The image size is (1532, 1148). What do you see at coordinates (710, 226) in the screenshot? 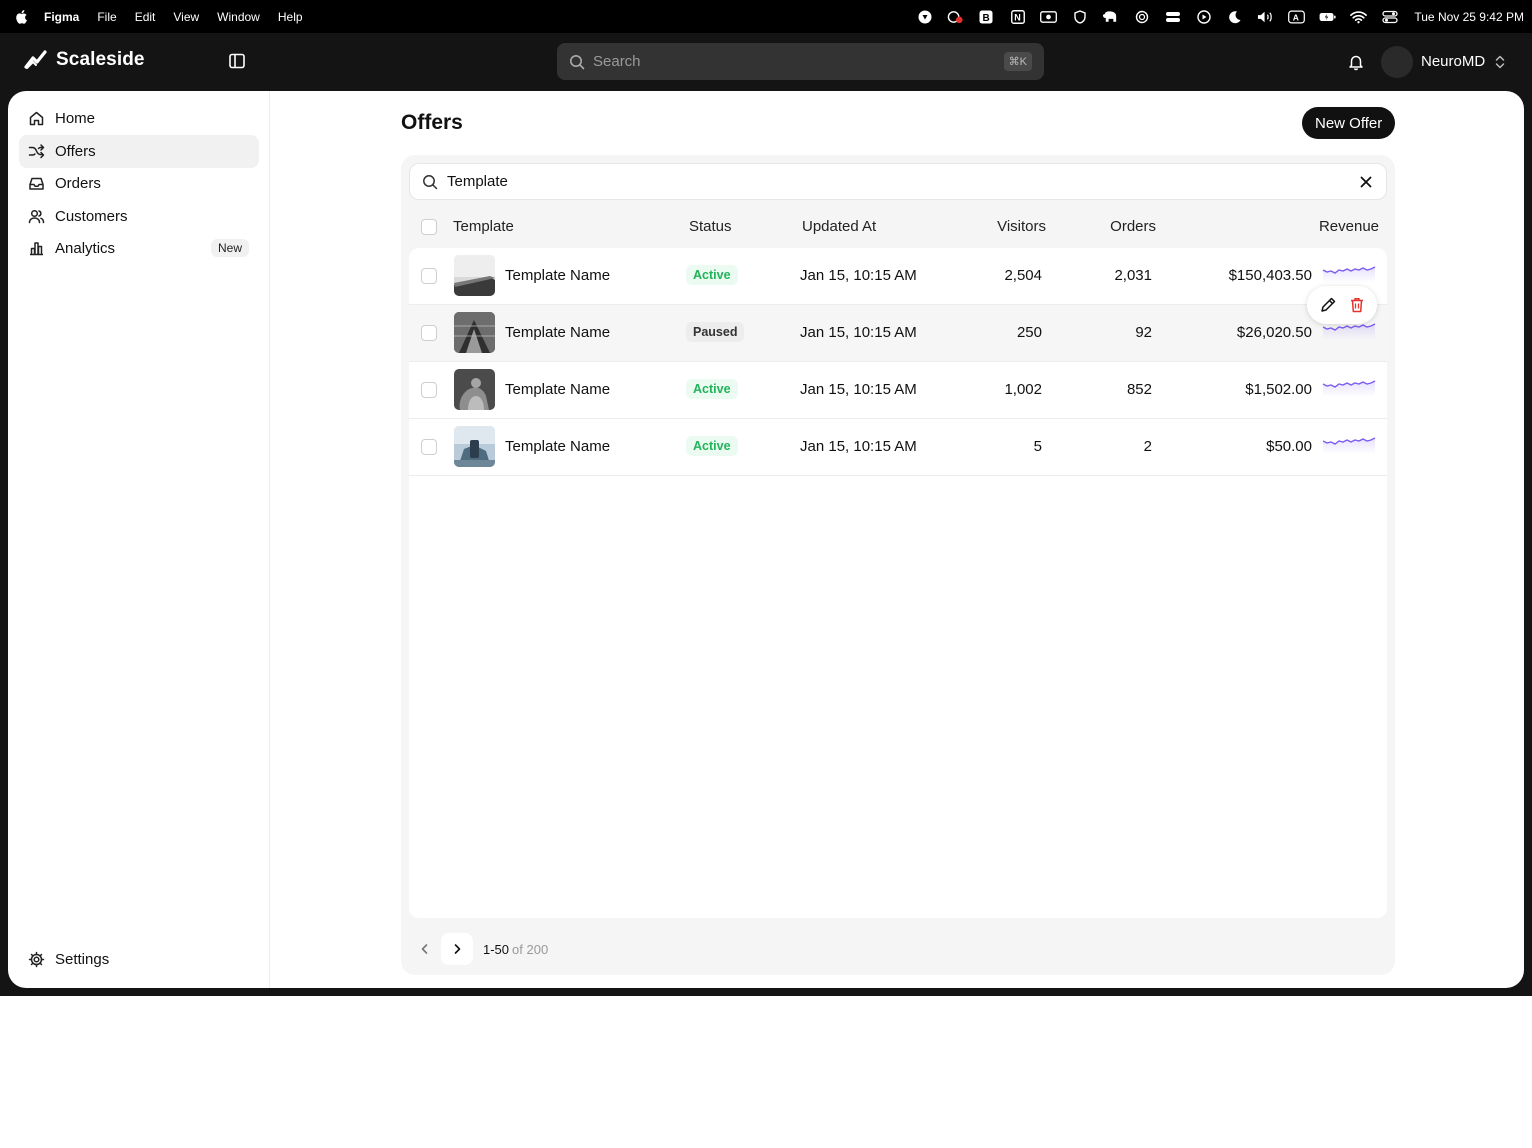
I see `column-header-status: Status` at bounding box center [710, 226].